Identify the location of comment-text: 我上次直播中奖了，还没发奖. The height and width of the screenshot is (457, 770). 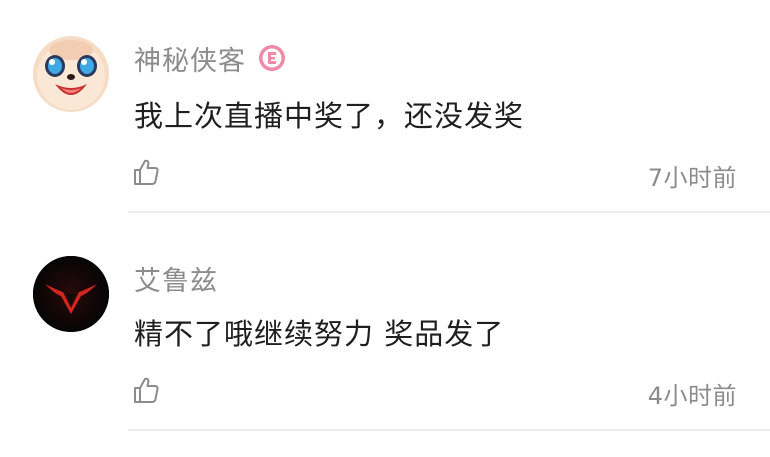
(329, 116).